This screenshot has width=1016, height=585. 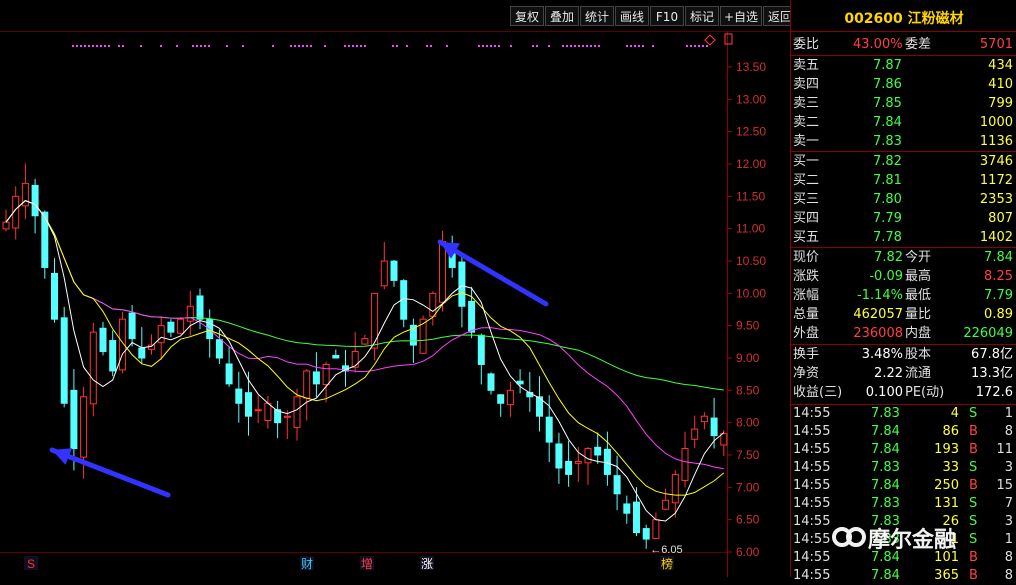 I want to click on restore-rights-button: 复权, so click(x=527, y=16).